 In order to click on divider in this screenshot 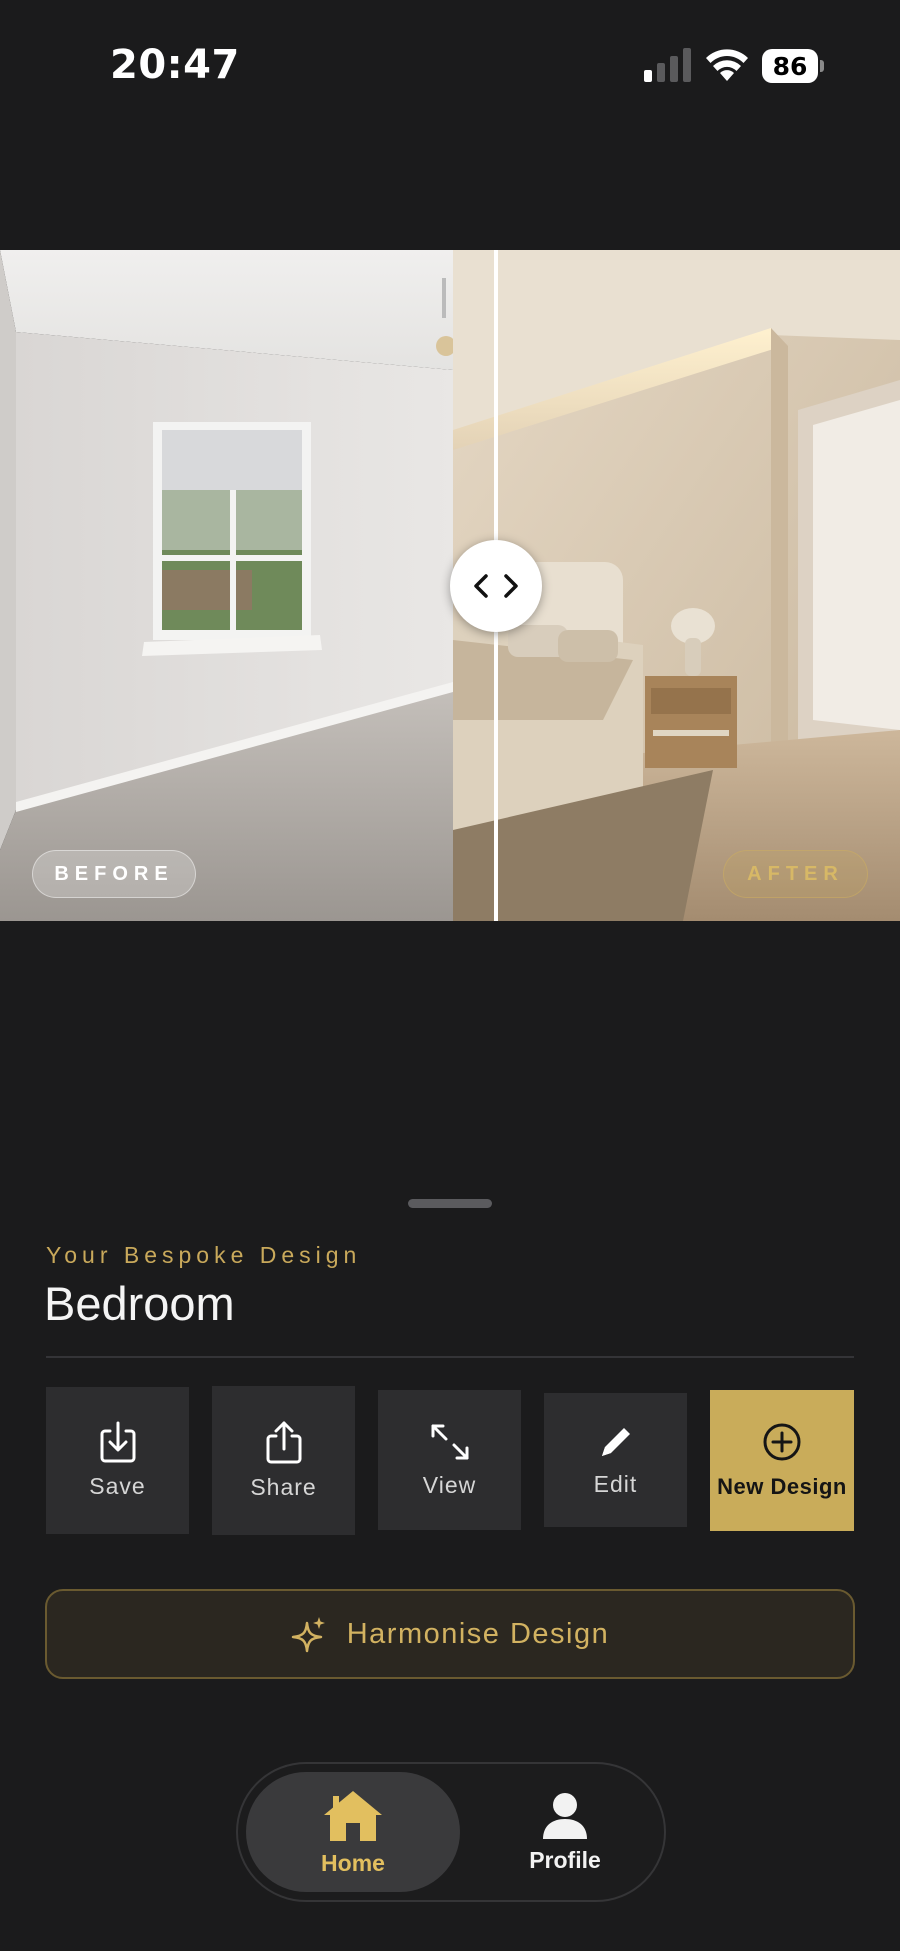, I will do `click(450, 1357)`.